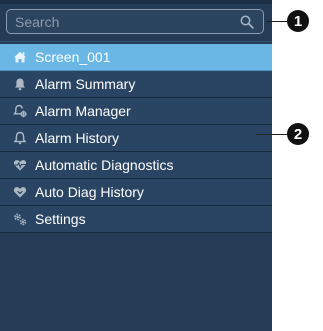 This screenshot has height=331, width=323. I want to click on menu-item-label: Alarm Summary, so click(85, 84).